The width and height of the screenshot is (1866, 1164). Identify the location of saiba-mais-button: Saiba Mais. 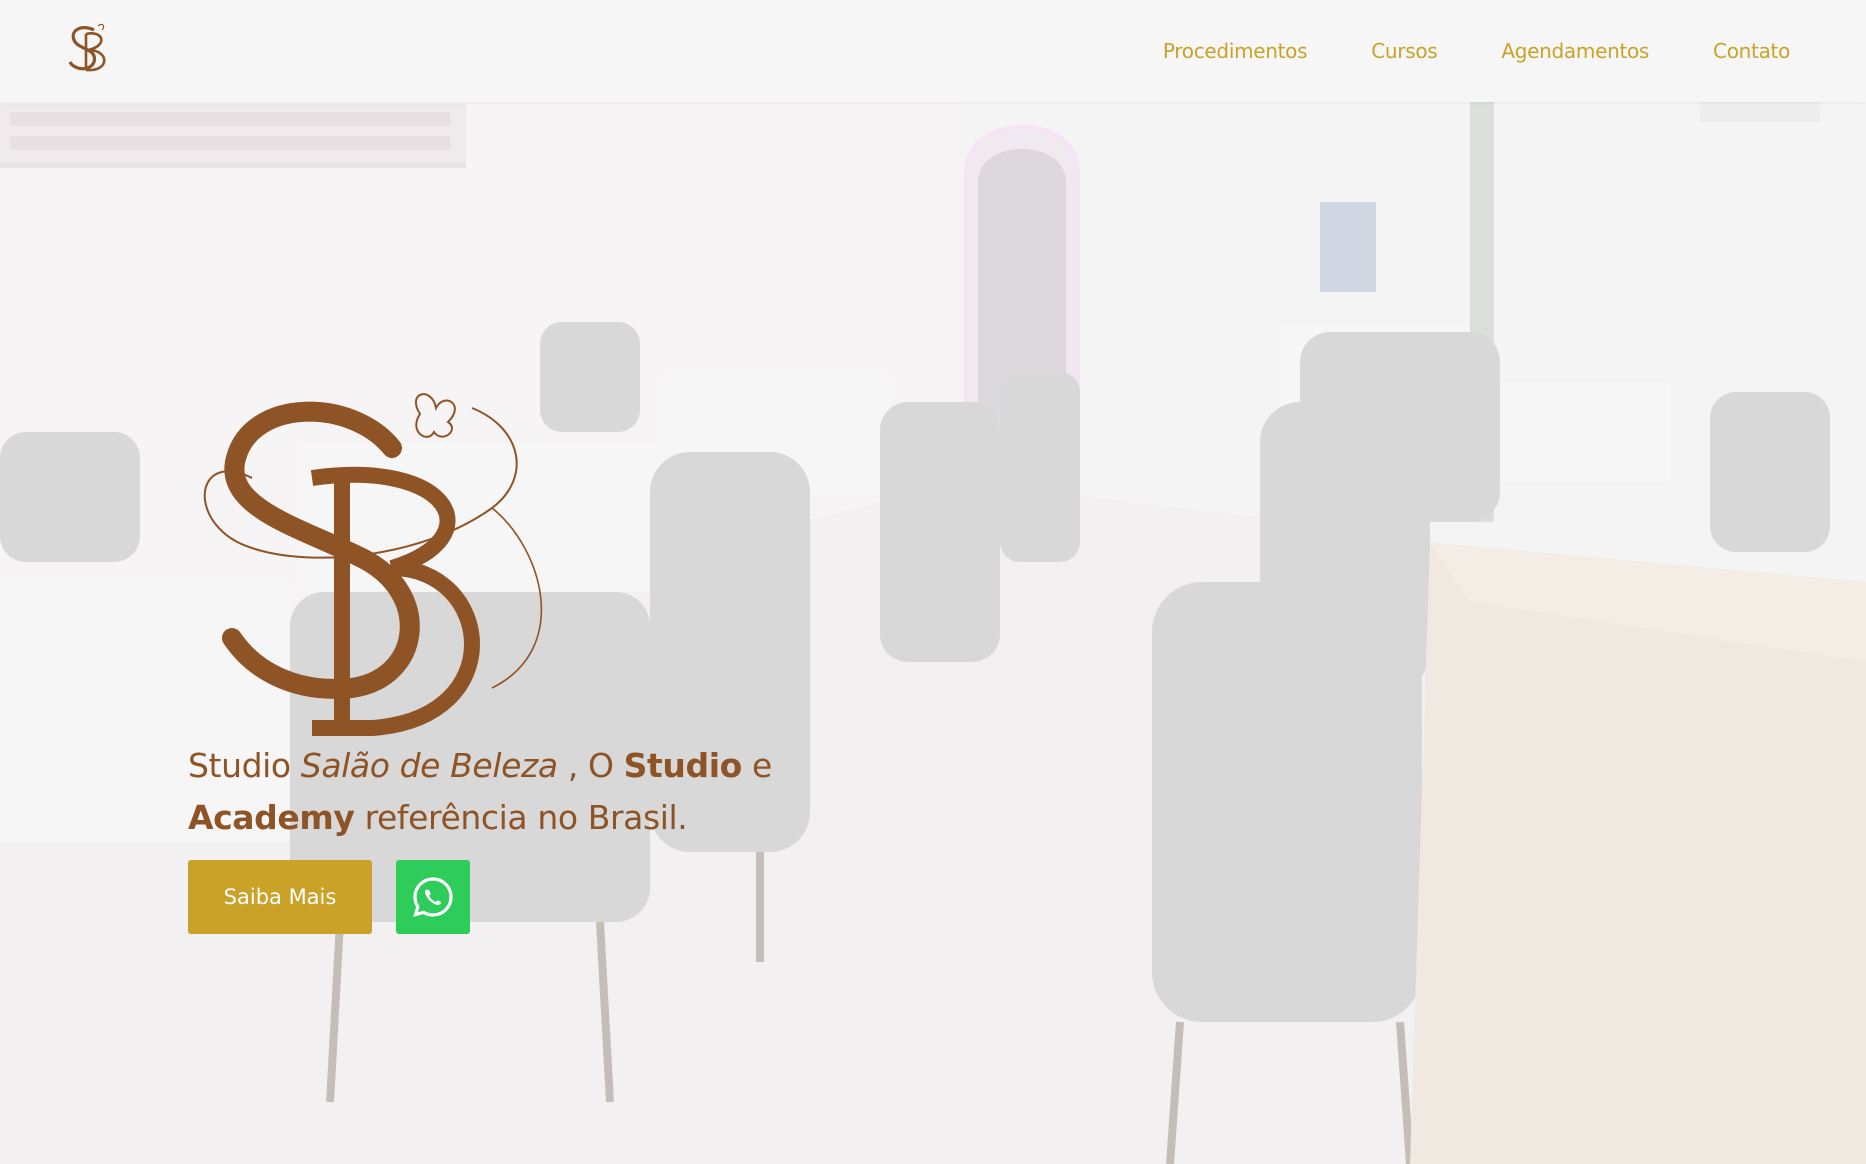
(280, 897).